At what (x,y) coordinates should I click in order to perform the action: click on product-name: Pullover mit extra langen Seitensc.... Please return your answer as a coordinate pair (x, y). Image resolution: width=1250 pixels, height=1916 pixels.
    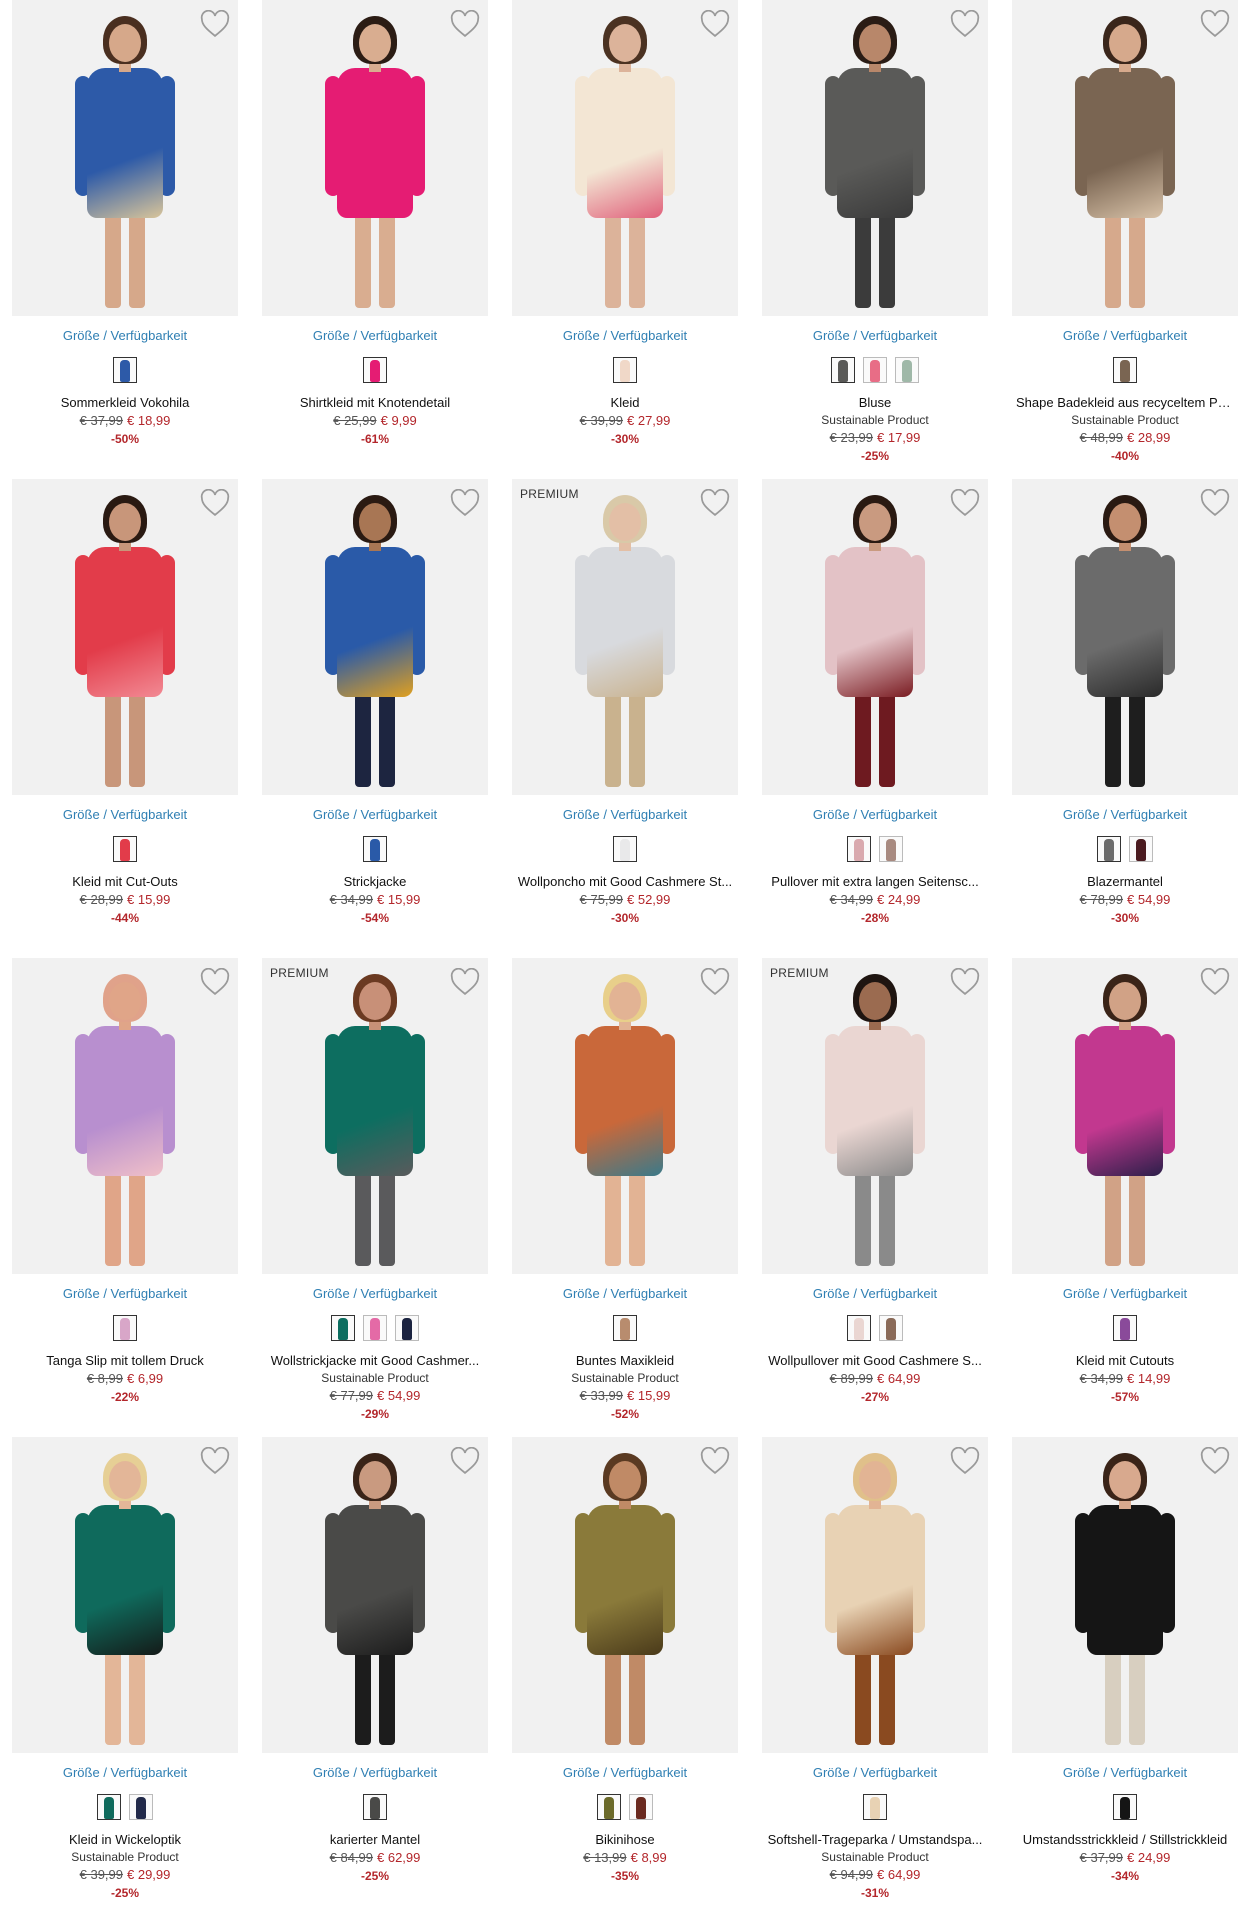
    Looking at the image, I should click on (875, 881).